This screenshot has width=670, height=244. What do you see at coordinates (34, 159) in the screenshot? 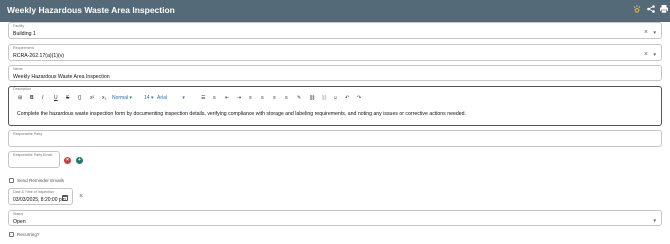
I see `responsible-party-email-field: Responsible Party Email` at bounding box center [34, 159].